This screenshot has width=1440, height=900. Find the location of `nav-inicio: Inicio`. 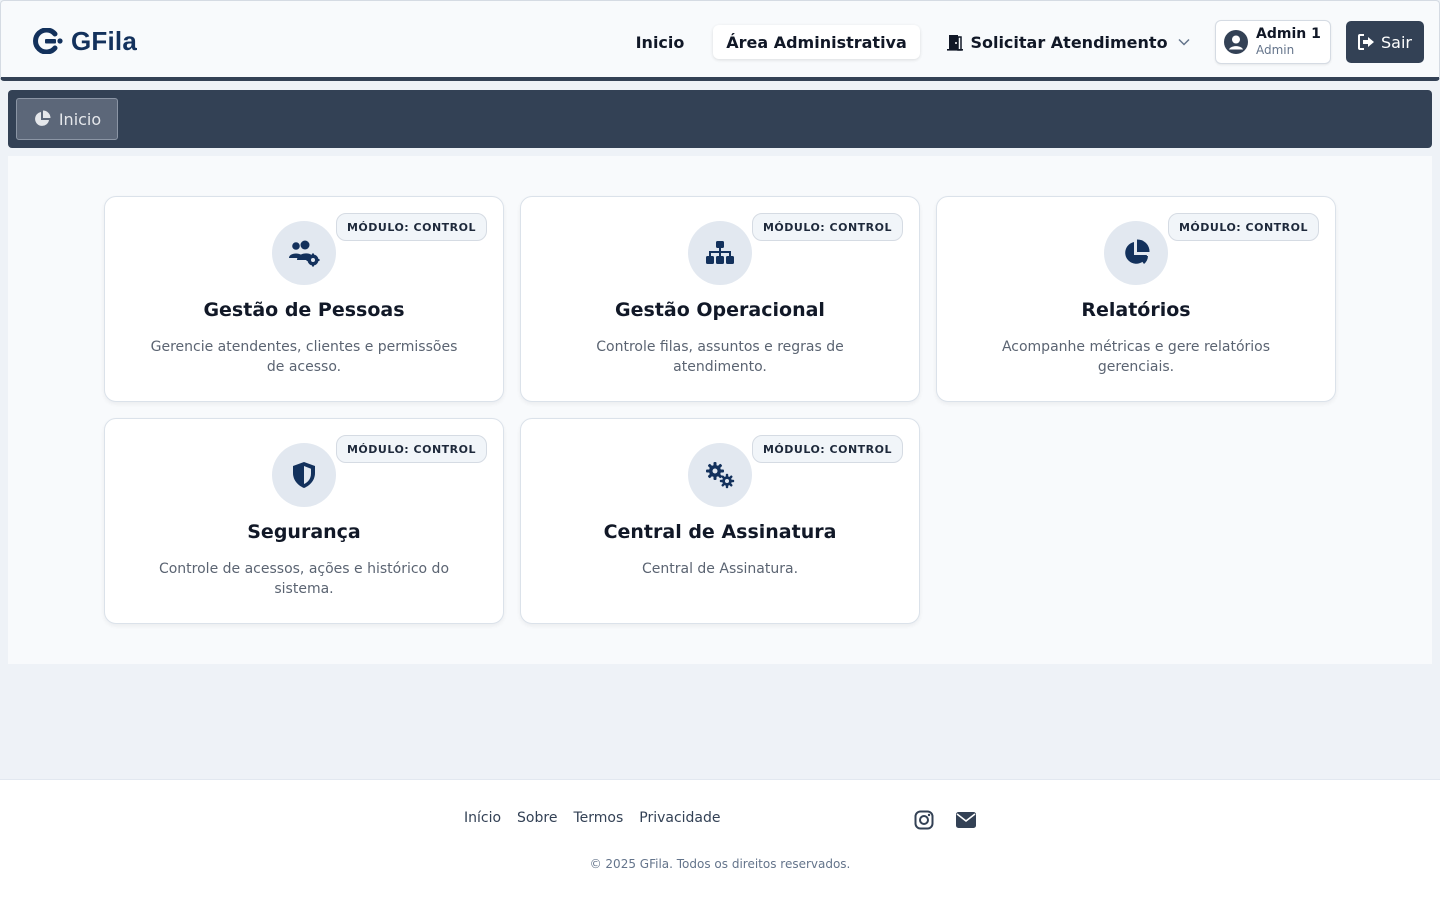

nav-inicio: Inicio is located at coordinates (660, 42).